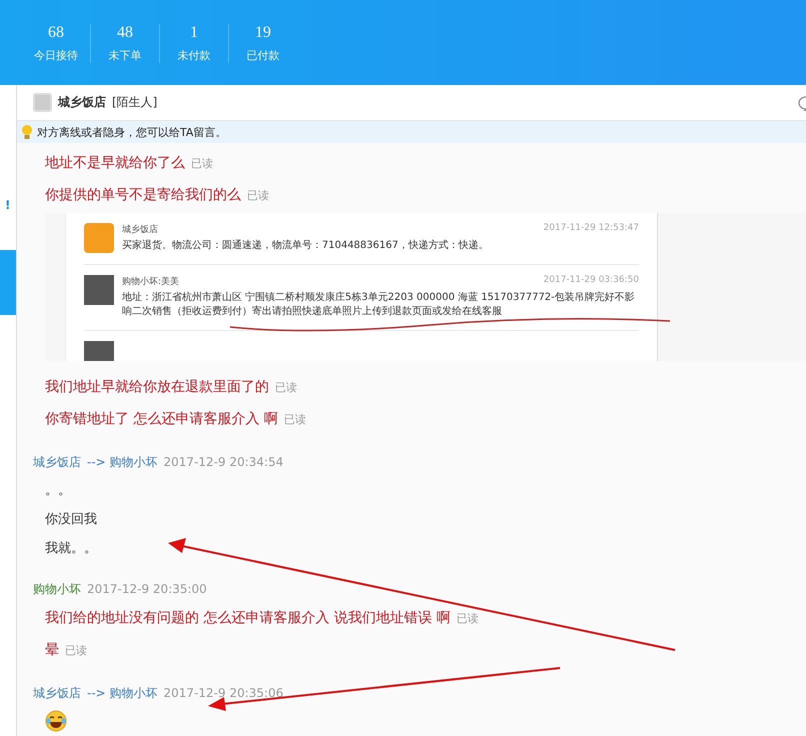 The image size is (806, 736). I want to click on message-text: 地址不是早就给你了么, so click(115, 163).